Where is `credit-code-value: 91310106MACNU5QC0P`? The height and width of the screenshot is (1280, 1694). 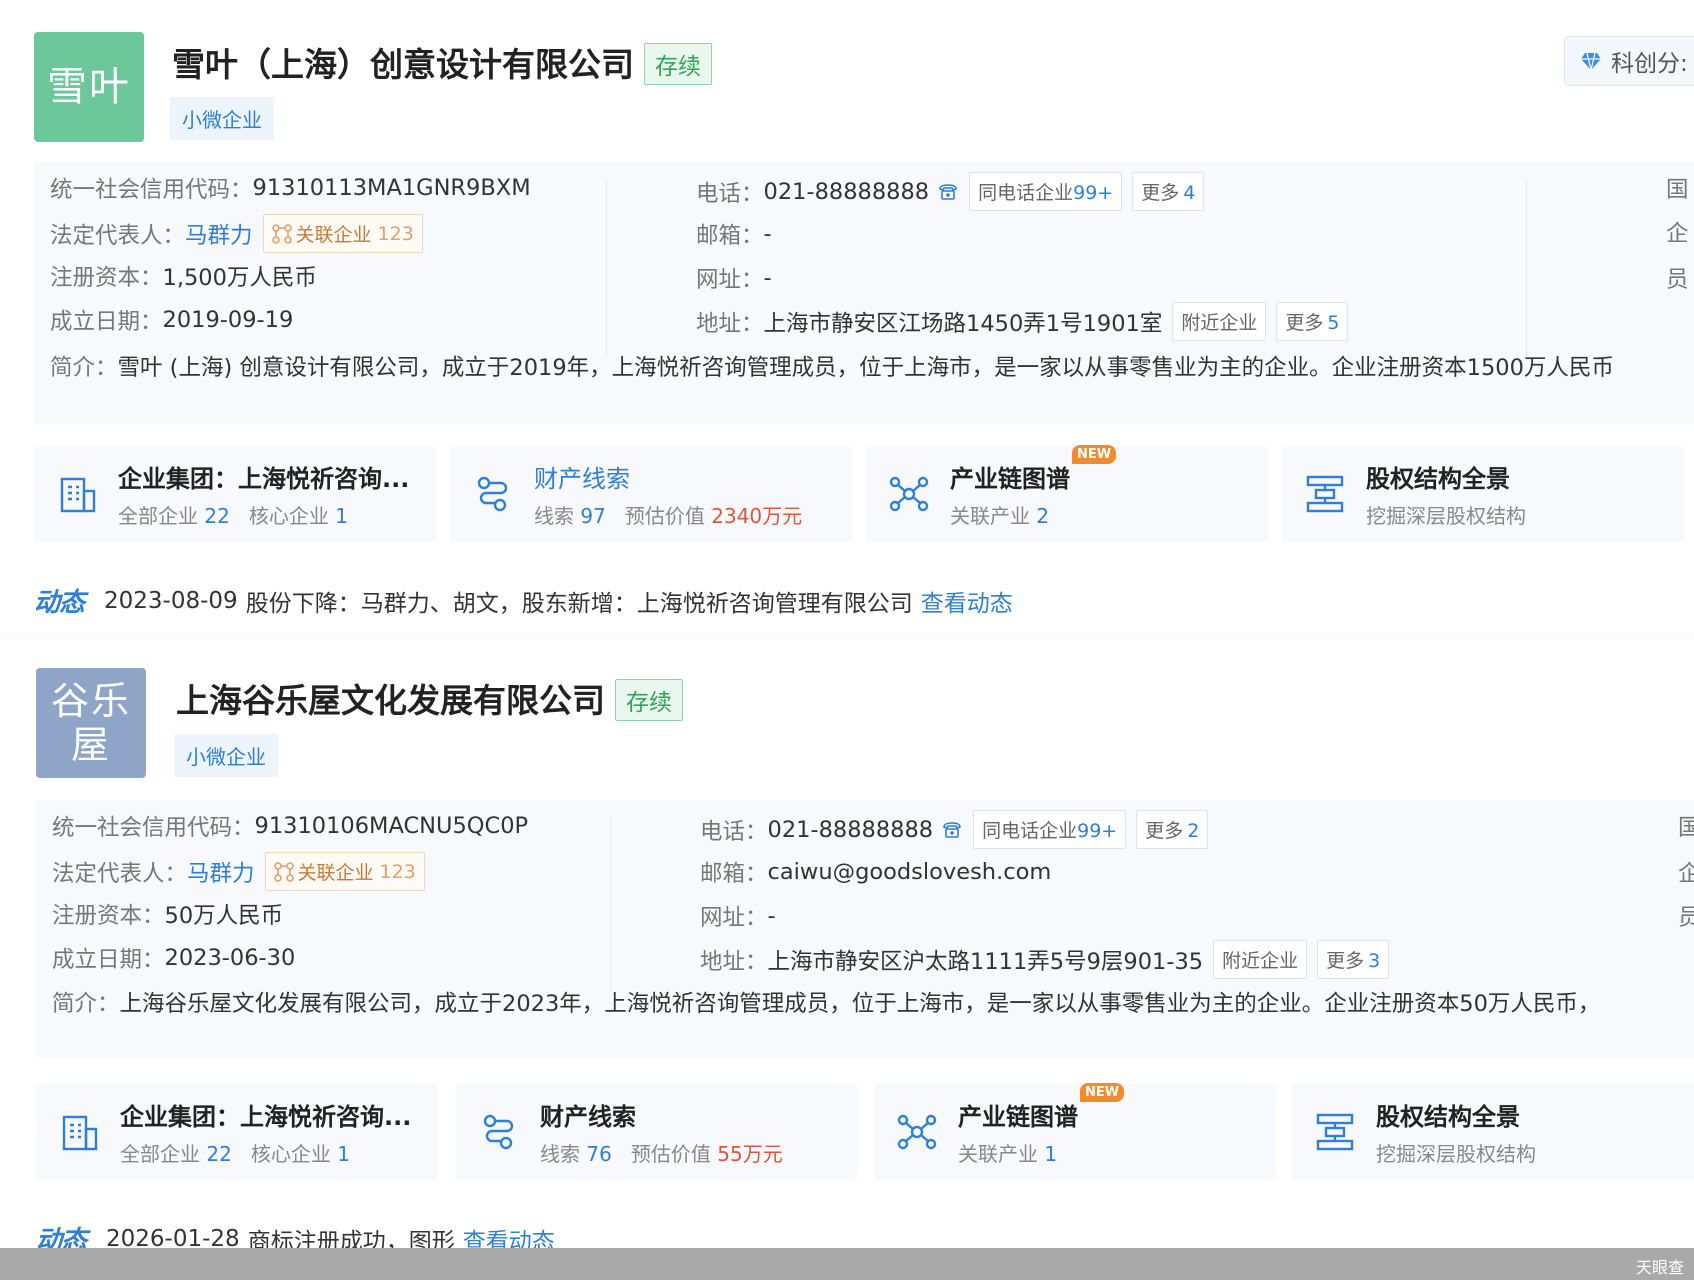
credit-code-value: 91310106MACNU5QC0P is located at coordinates (392, 826).